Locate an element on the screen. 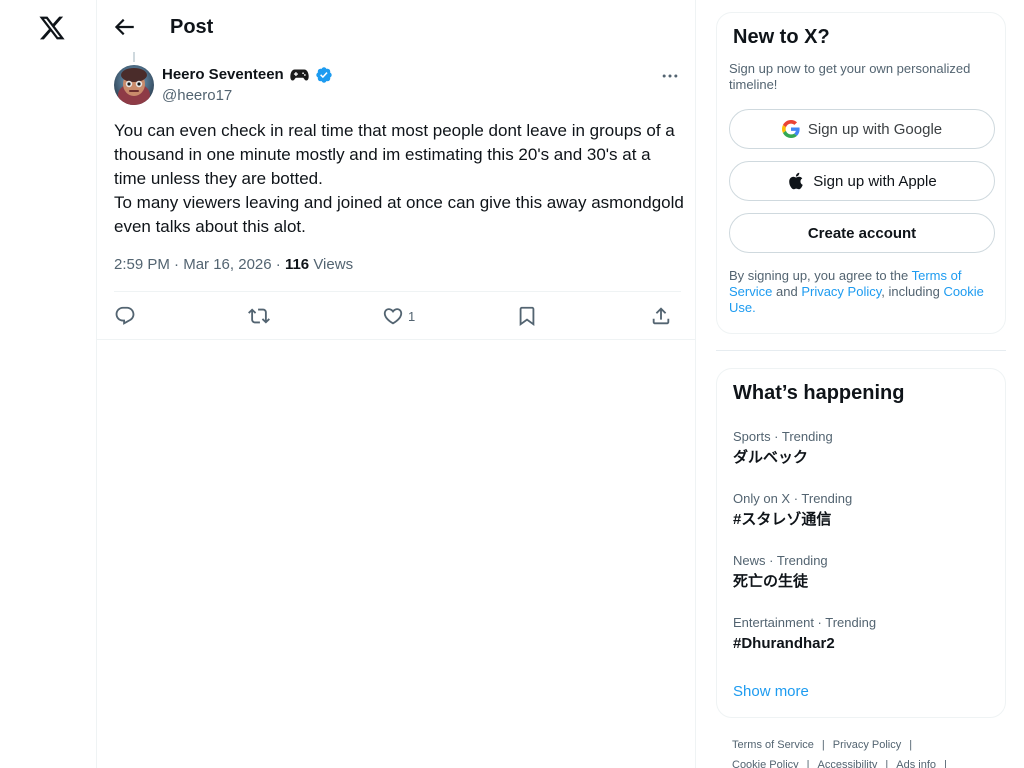 The height and width of the screenshot is (768, 1024). like-button: 1 is located at coordinates (407, 316).